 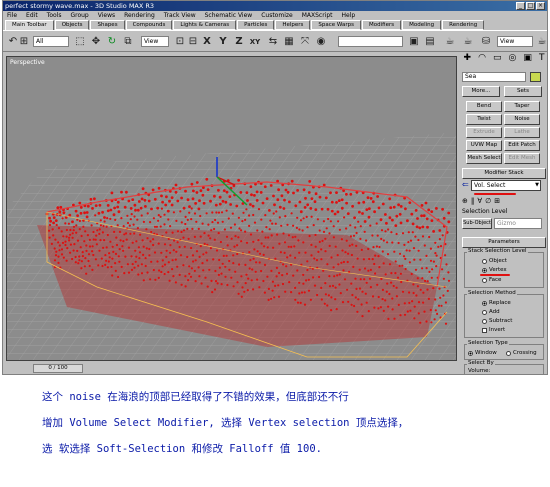 What do you see at coordinates (155, 41) in the screenshot?
I see `reference-coordinate-dropdown: View` at bounding box center [155, 41].